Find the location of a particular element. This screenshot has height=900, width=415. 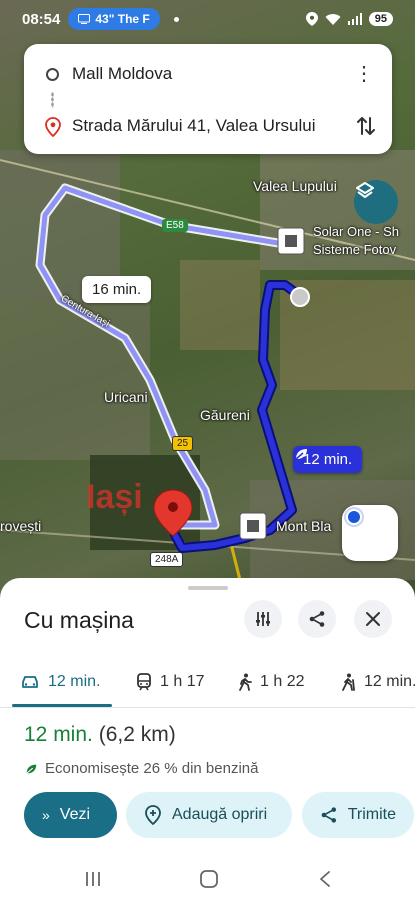

main-route-time: 12 min. is located at coordinates (328, 459).